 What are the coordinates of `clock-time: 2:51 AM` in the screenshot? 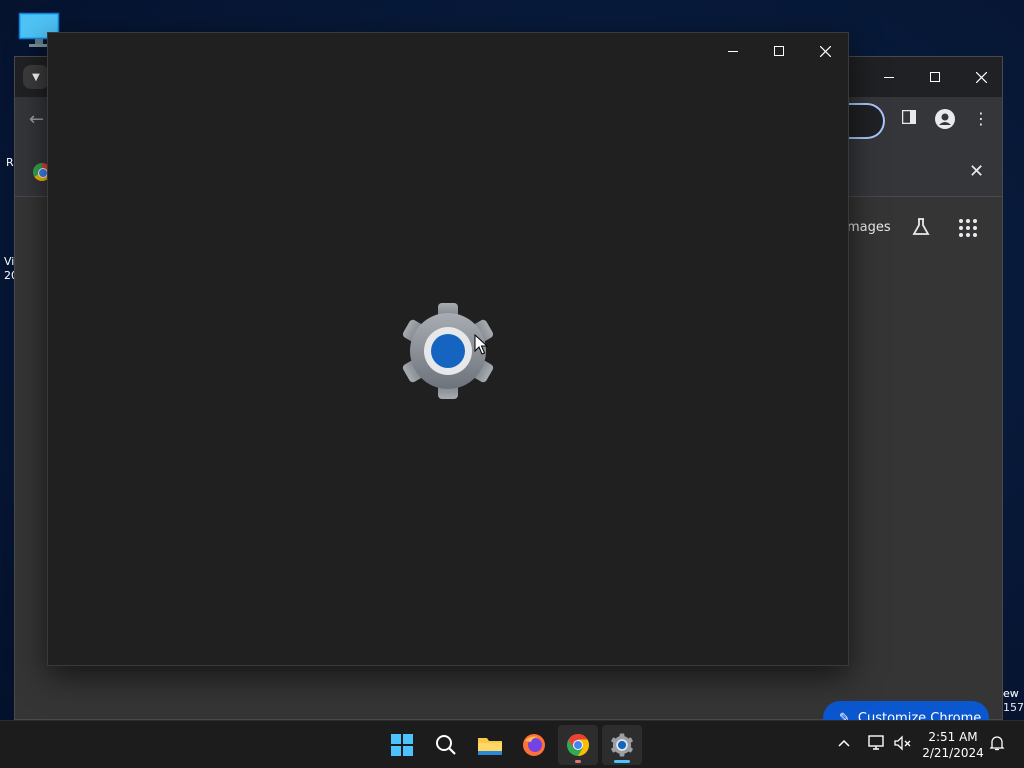 It's located at (953, 737).